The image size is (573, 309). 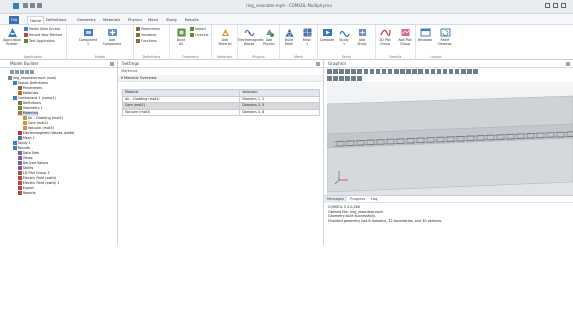 What do you see at coordinates (289, 5) in the screenshot?
I see `window-title: ring_resonator.mph - COMSOL Multiphysics` at bounding box center [289, 5].